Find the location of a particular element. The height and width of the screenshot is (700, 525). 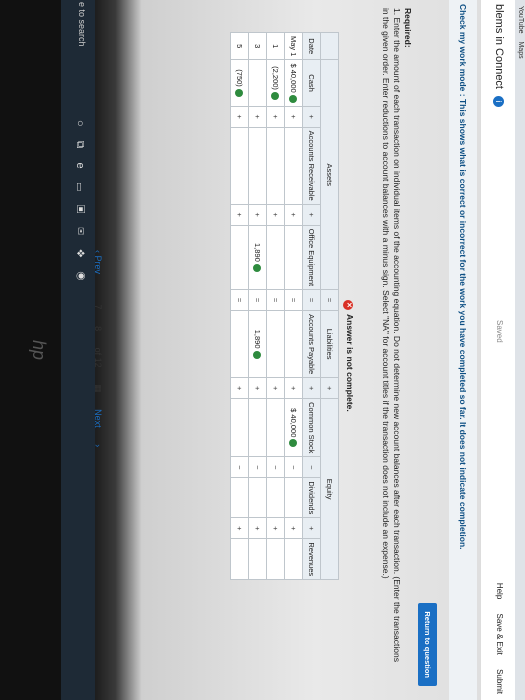

saved-status: Saved is located at coordinates (499, 331).